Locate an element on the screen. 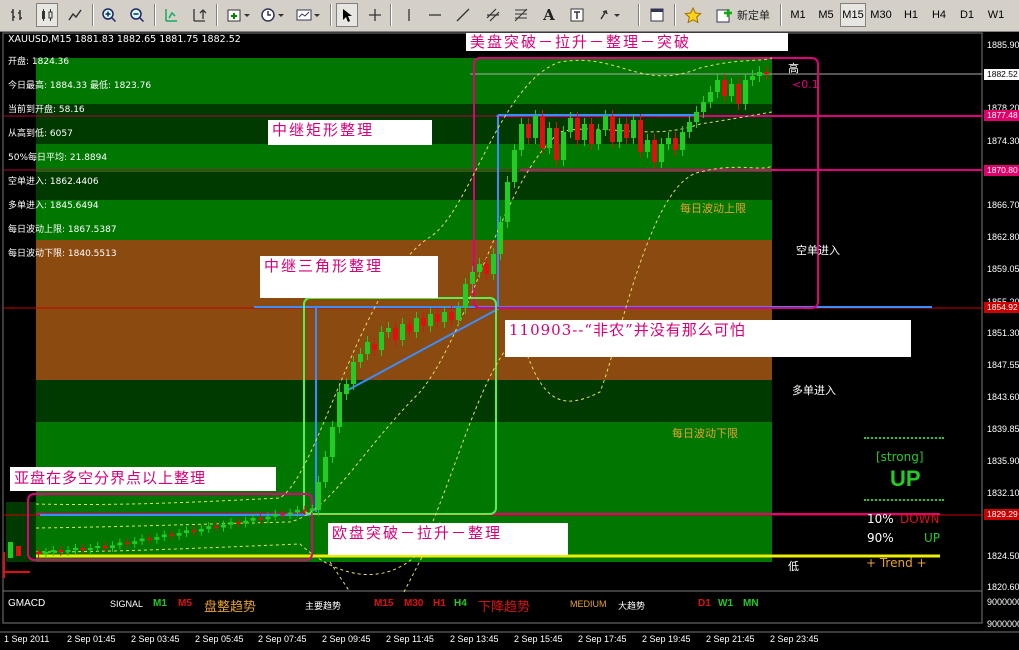 This screenshot has width=1019, height=650. signal-divider is located at coordinates (904, 438).